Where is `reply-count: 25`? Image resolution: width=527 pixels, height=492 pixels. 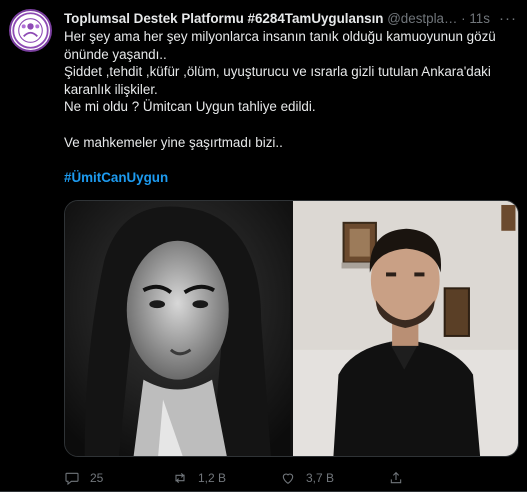
reply-count: 25 is located at coordinates (97, 478).